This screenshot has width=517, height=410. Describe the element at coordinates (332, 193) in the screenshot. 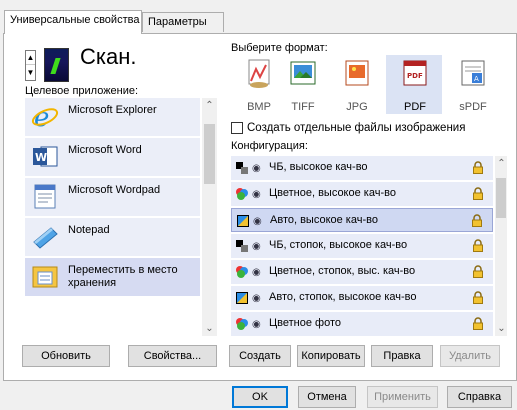

I see `config-item-label: Цветное, высокое кач-во` at that location.